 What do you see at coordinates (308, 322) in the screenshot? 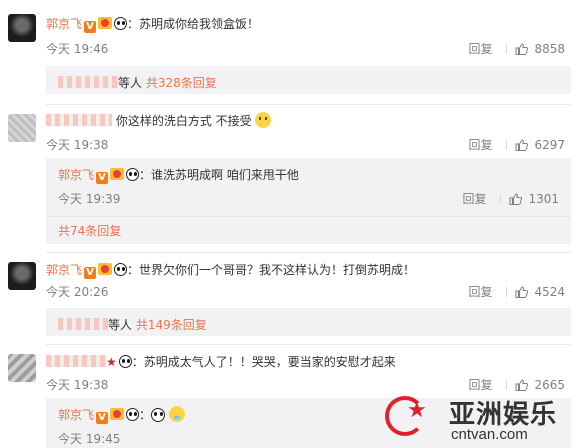
I see `reply-summary-box: 等人 共149条回复` at bounding box center [308, 322].